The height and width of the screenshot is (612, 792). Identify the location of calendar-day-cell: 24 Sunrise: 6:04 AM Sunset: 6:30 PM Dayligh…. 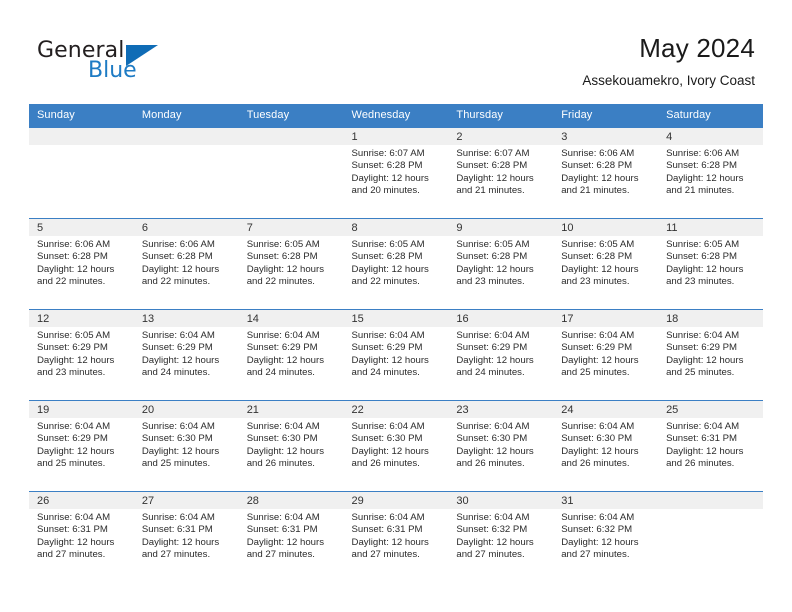
(606, 446).